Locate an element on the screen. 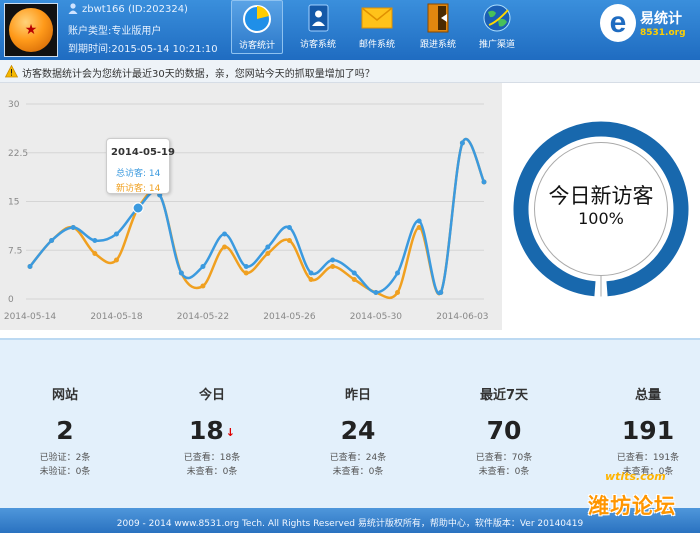 The height and width of the screenshot is (533, 700). donut-percent: 100% is located at coordinates (601, 218).